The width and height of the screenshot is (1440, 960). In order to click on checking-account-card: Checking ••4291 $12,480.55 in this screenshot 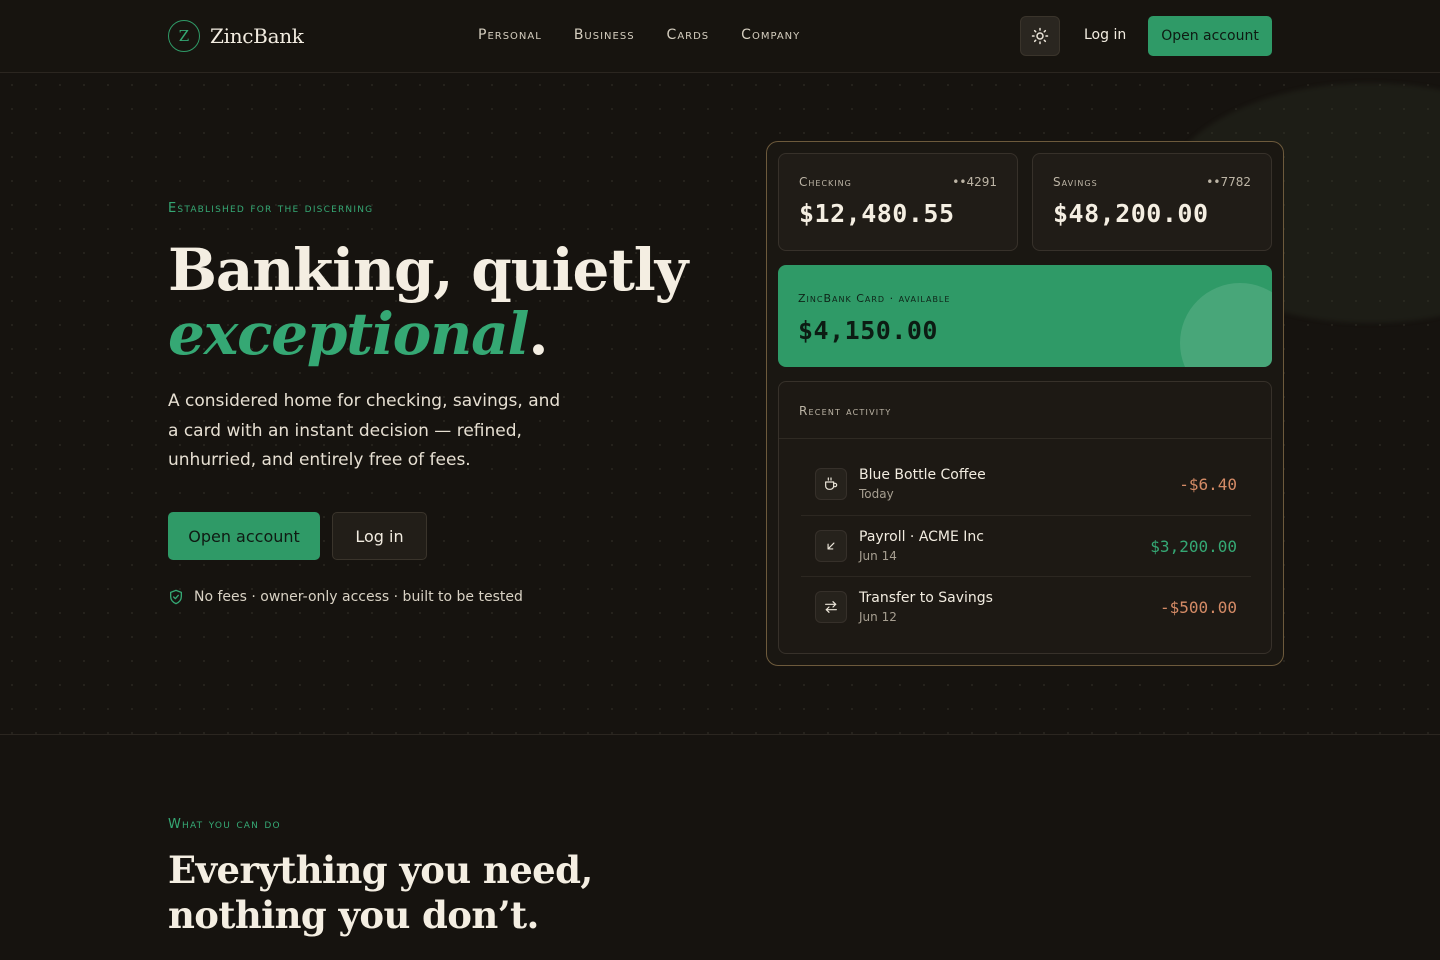, I will do `click(898, 202)`.